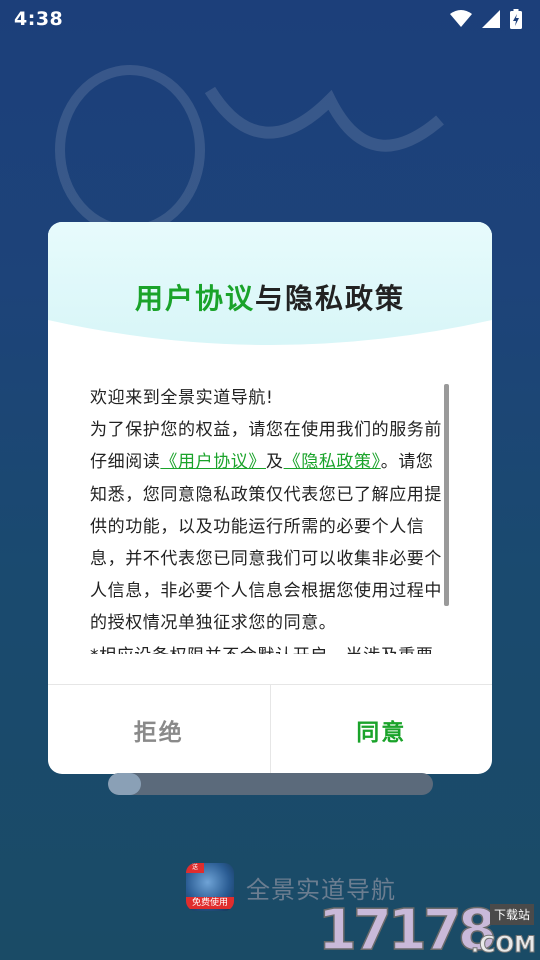 This screenshot has width=540, height=960. I want to click on status-bar: 4:38, so click(270, 19).